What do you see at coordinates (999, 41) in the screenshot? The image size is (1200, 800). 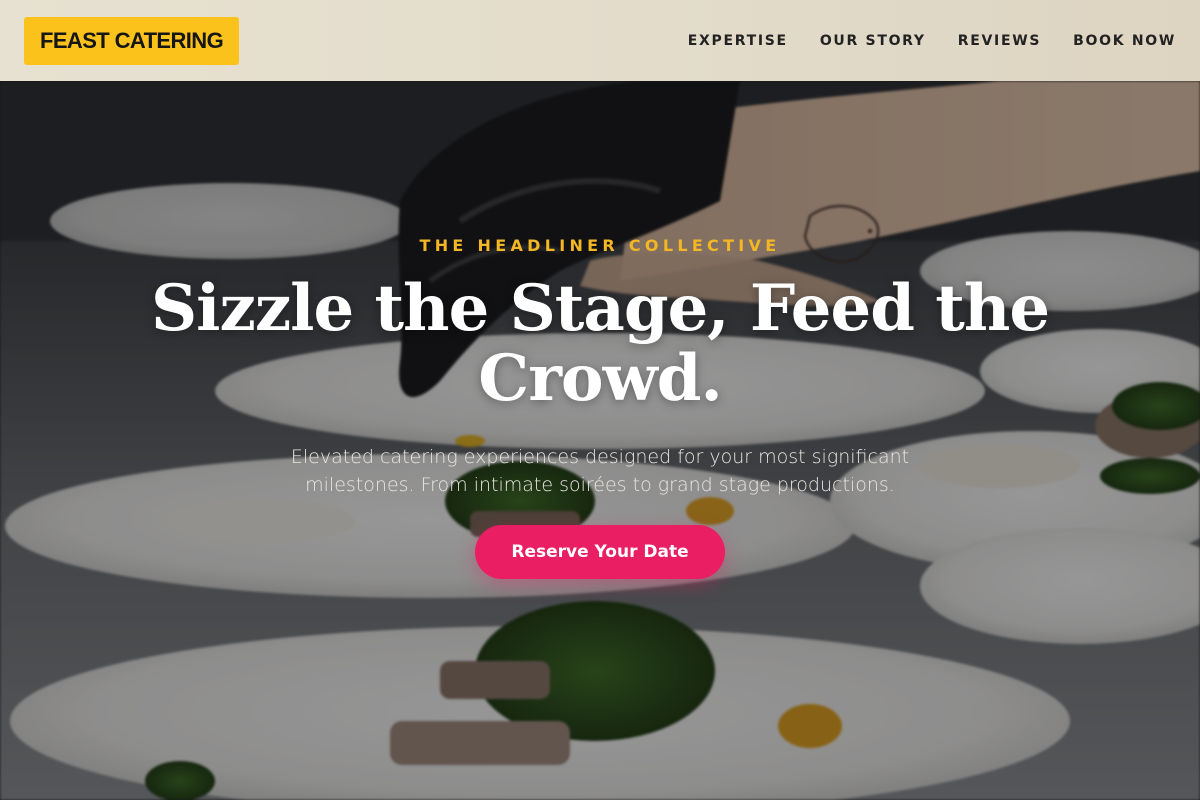 I see `nav-item-reviews: REVIEWS` at bounding box center [999, 41].